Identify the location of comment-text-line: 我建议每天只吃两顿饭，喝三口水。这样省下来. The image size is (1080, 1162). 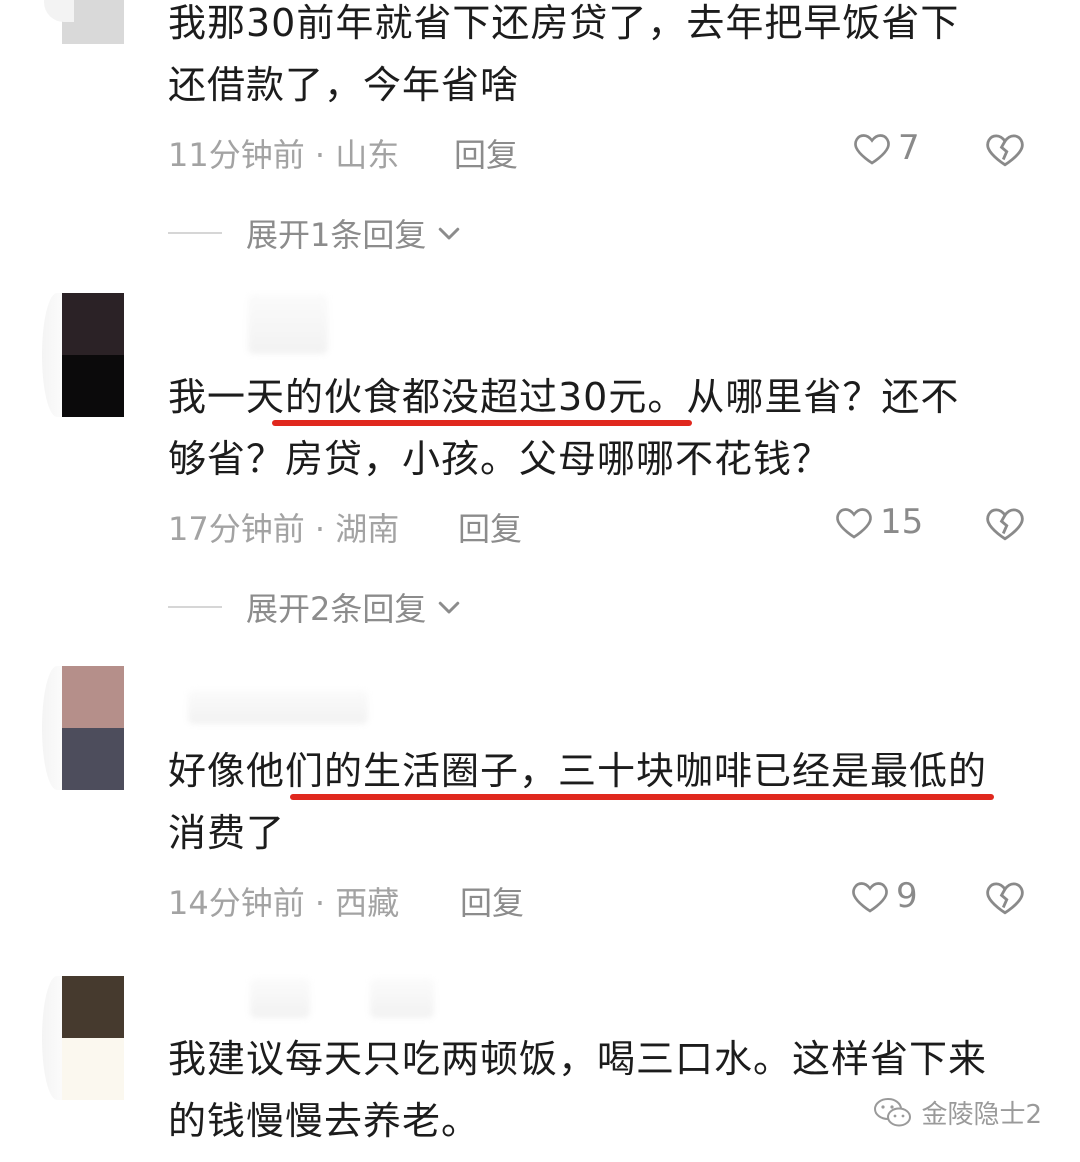
(578, 1059).